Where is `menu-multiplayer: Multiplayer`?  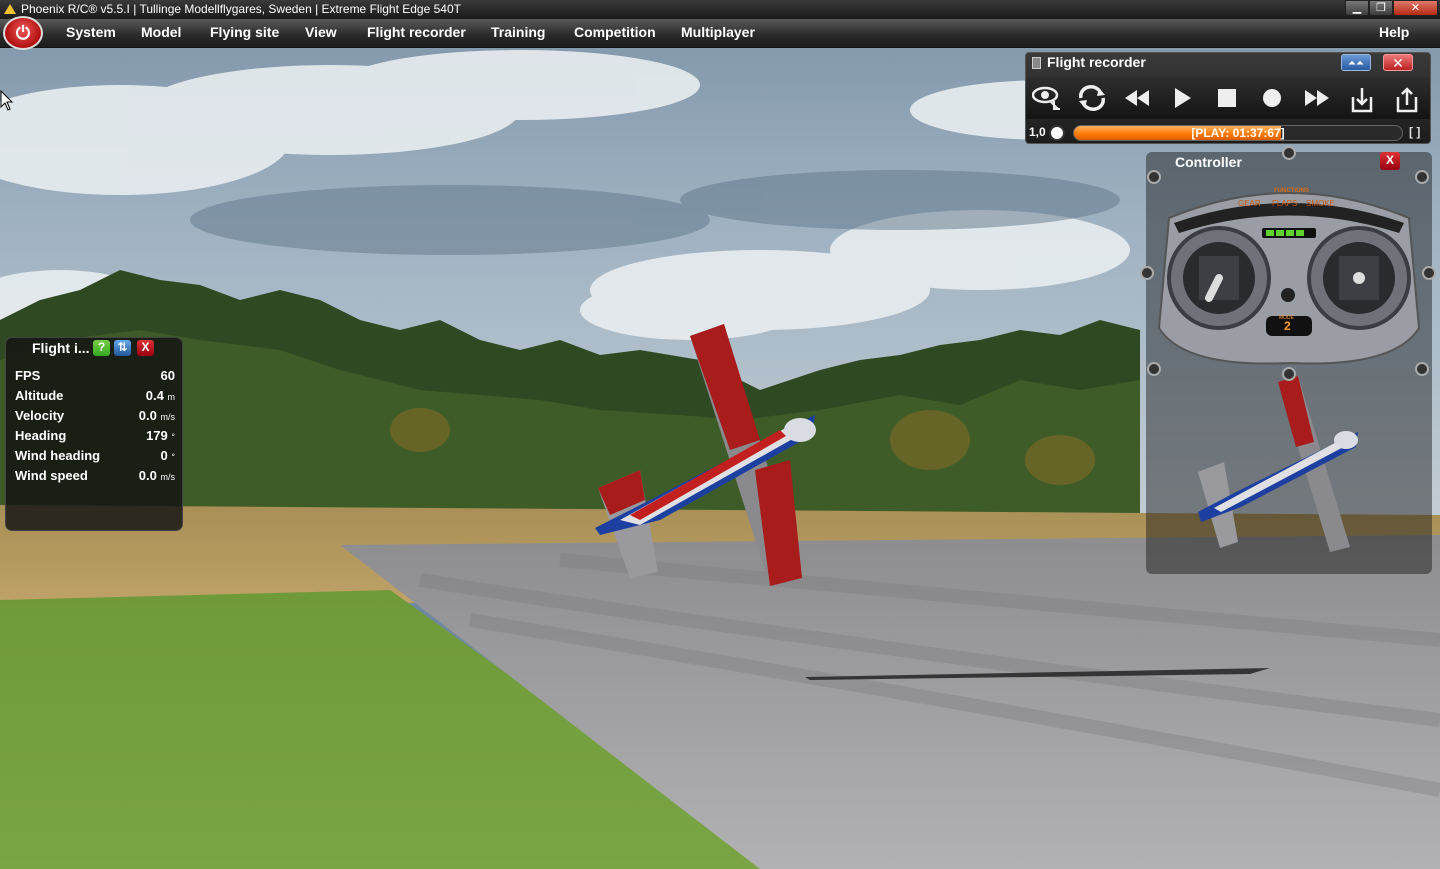 menu-multiplayer: Multiplayer is located at coordinates (718, 33).